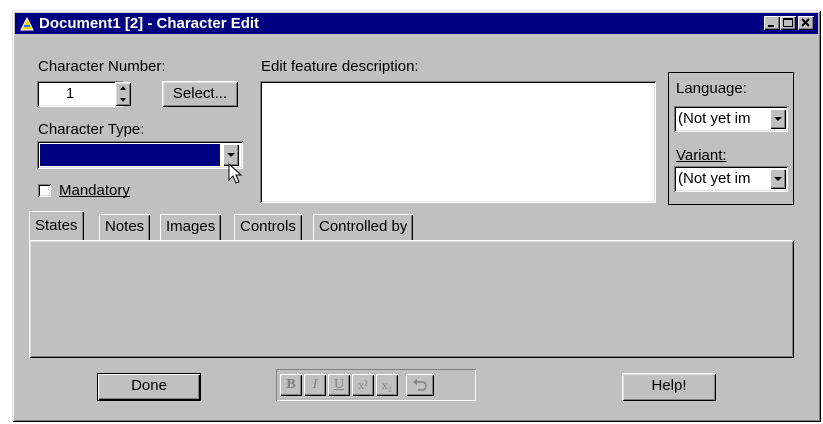  I want to click on character-number-label: Character Number:, so click(102, 66).